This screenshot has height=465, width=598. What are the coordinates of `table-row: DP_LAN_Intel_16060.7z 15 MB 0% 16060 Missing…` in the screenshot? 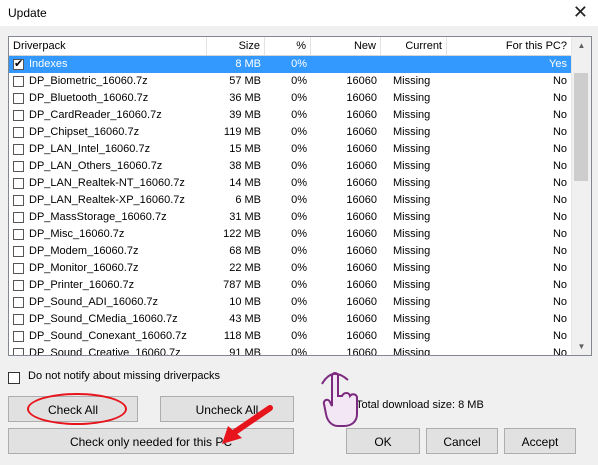 It's located at (290, 149).